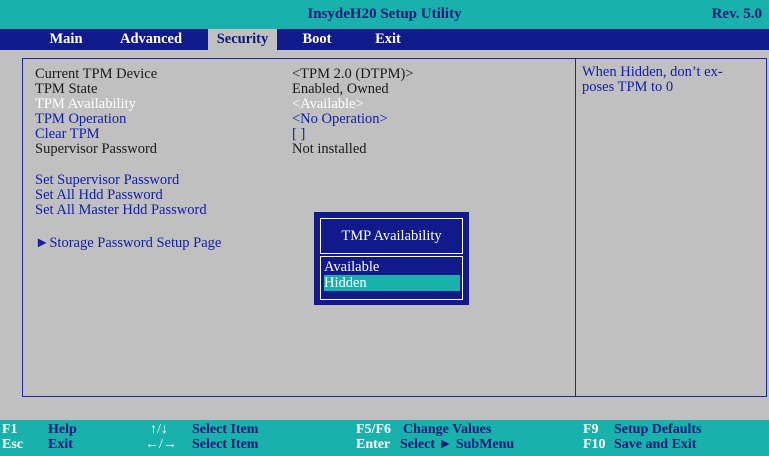  What do you see at coordinates (594, 444) in the screenshot?
I see `f10-key: F10` at bounding box center [594, 444].